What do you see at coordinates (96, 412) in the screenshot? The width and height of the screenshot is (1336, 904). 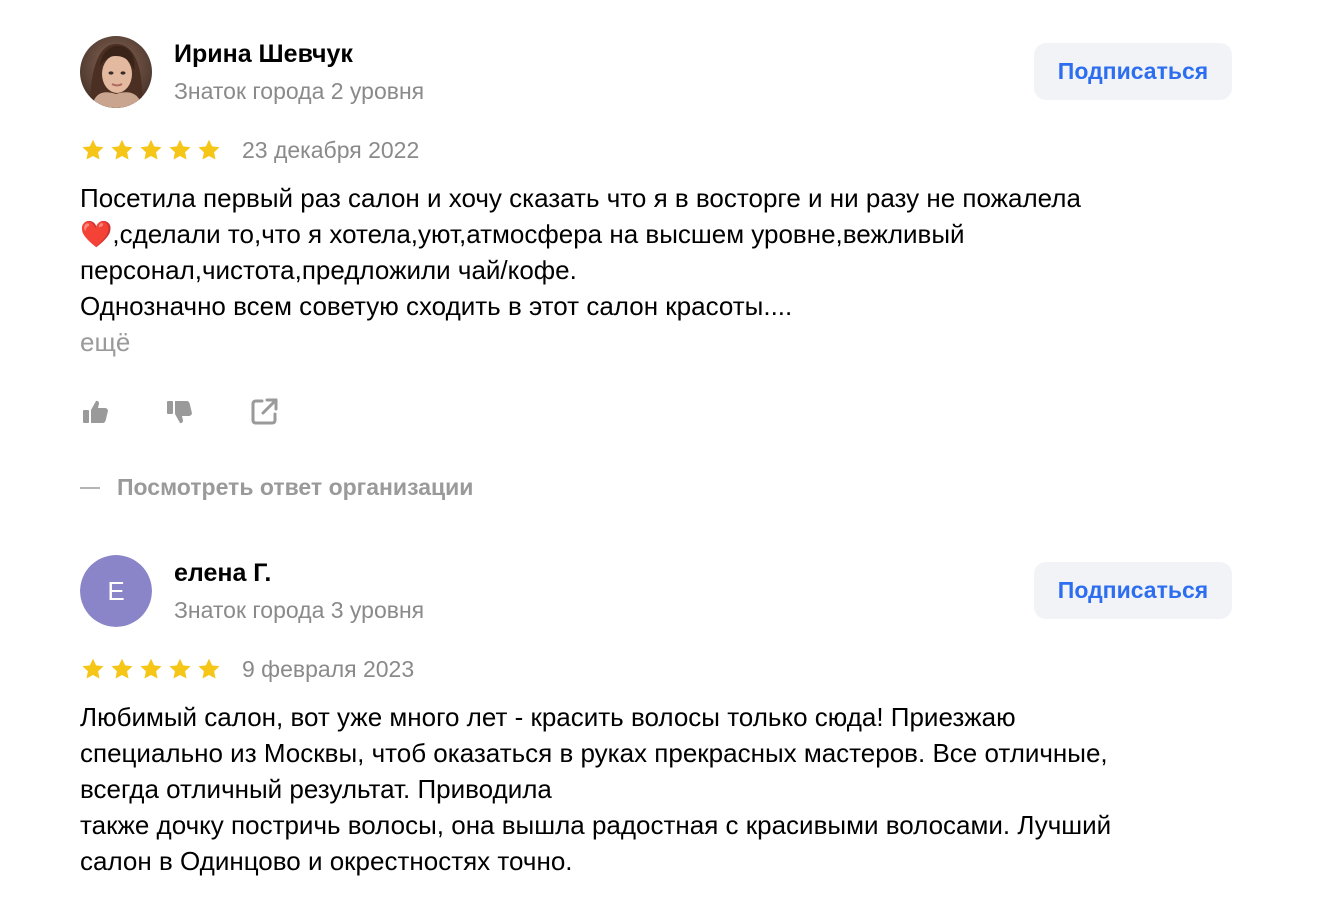 I see `thumbs-up-icon` at bounding box center [96, 412].